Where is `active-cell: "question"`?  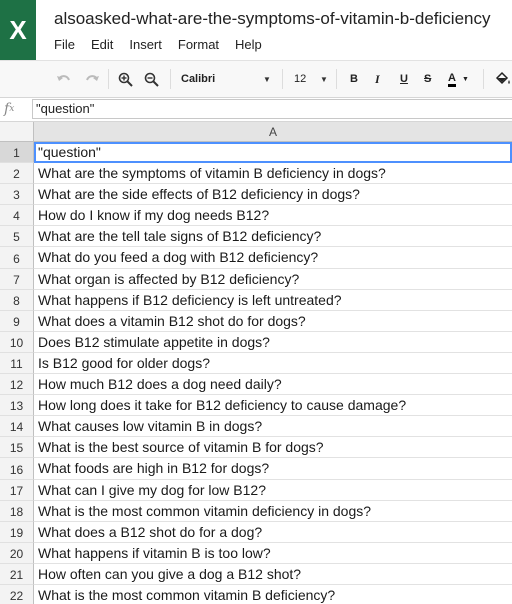 active-cell: "question" is located at coordinates (273, 153).